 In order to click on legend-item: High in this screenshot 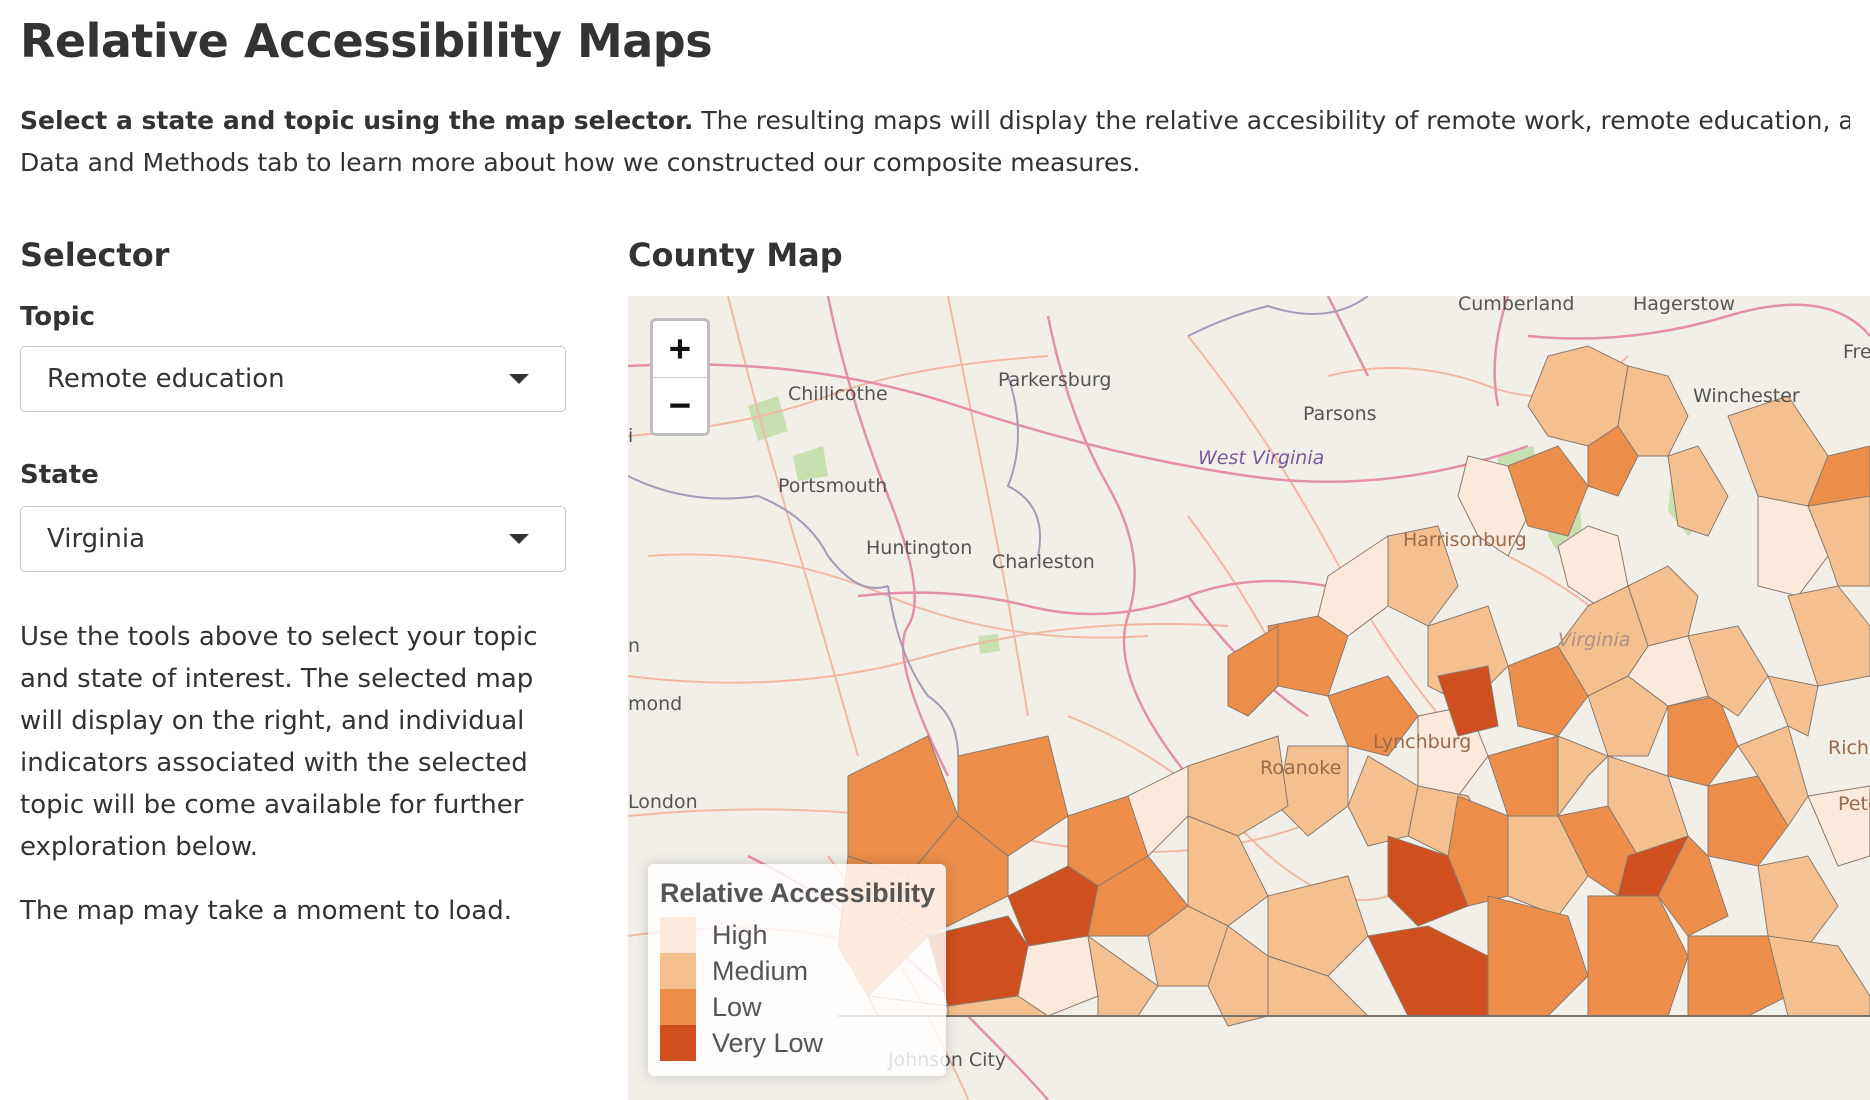, I will do `click(797, 935)`.